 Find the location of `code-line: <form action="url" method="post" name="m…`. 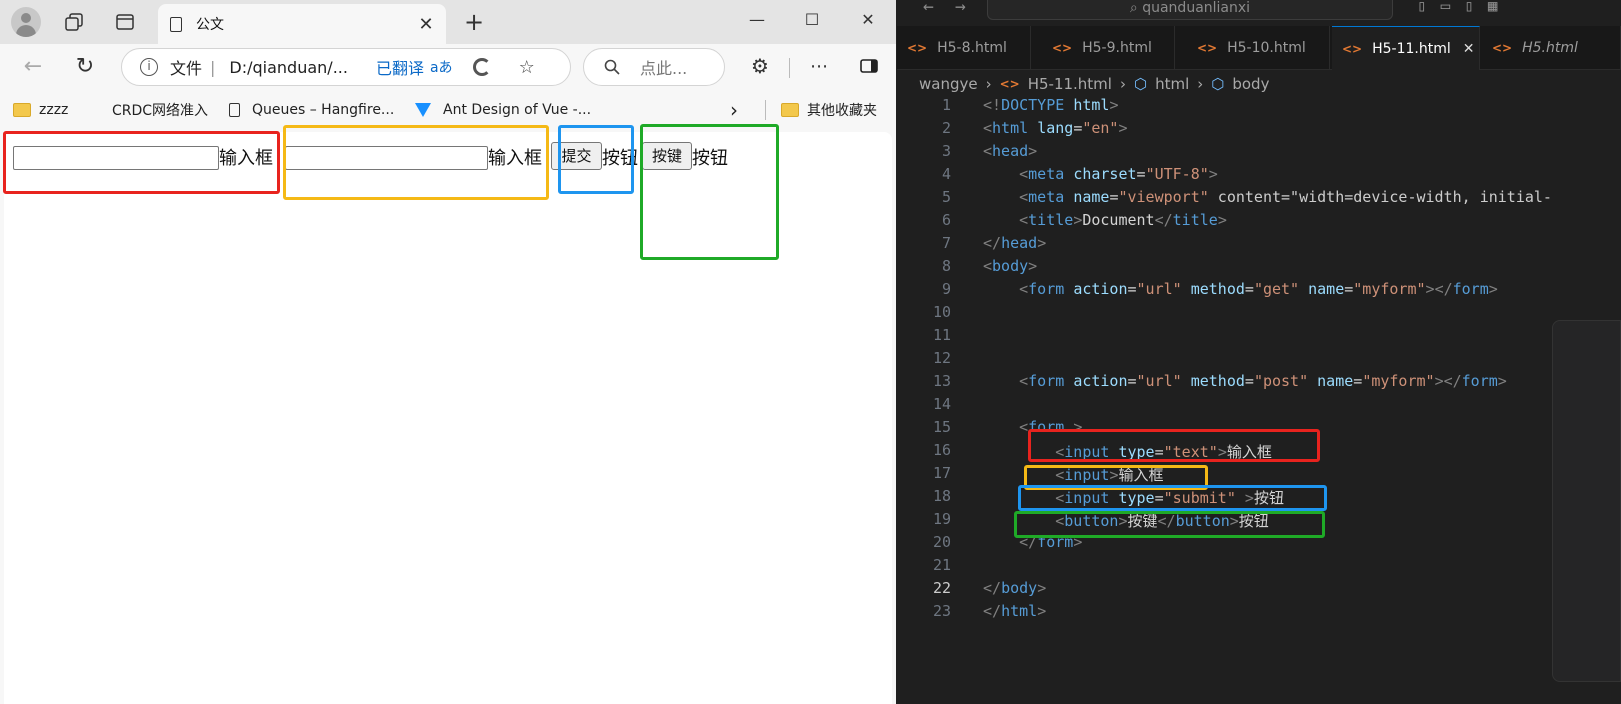

code-line: <form action="url" method="post" name="m… is located at coordinates (1245, 381).